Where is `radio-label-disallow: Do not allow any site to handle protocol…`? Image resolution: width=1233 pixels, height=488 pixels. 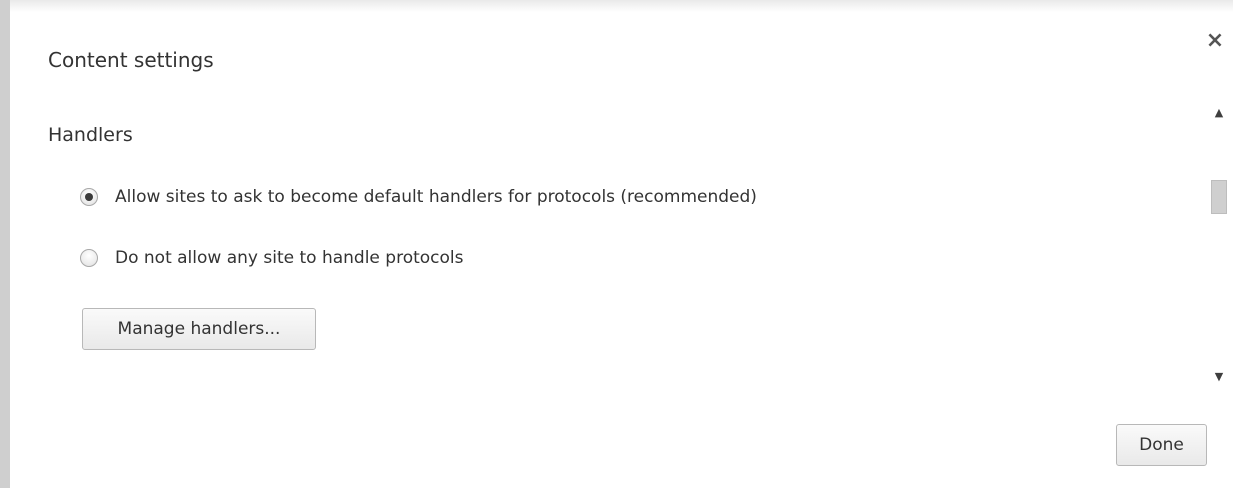
radio-label-disallow: Do not allow any site to handle protocol… is located at coordinates (289, 258).